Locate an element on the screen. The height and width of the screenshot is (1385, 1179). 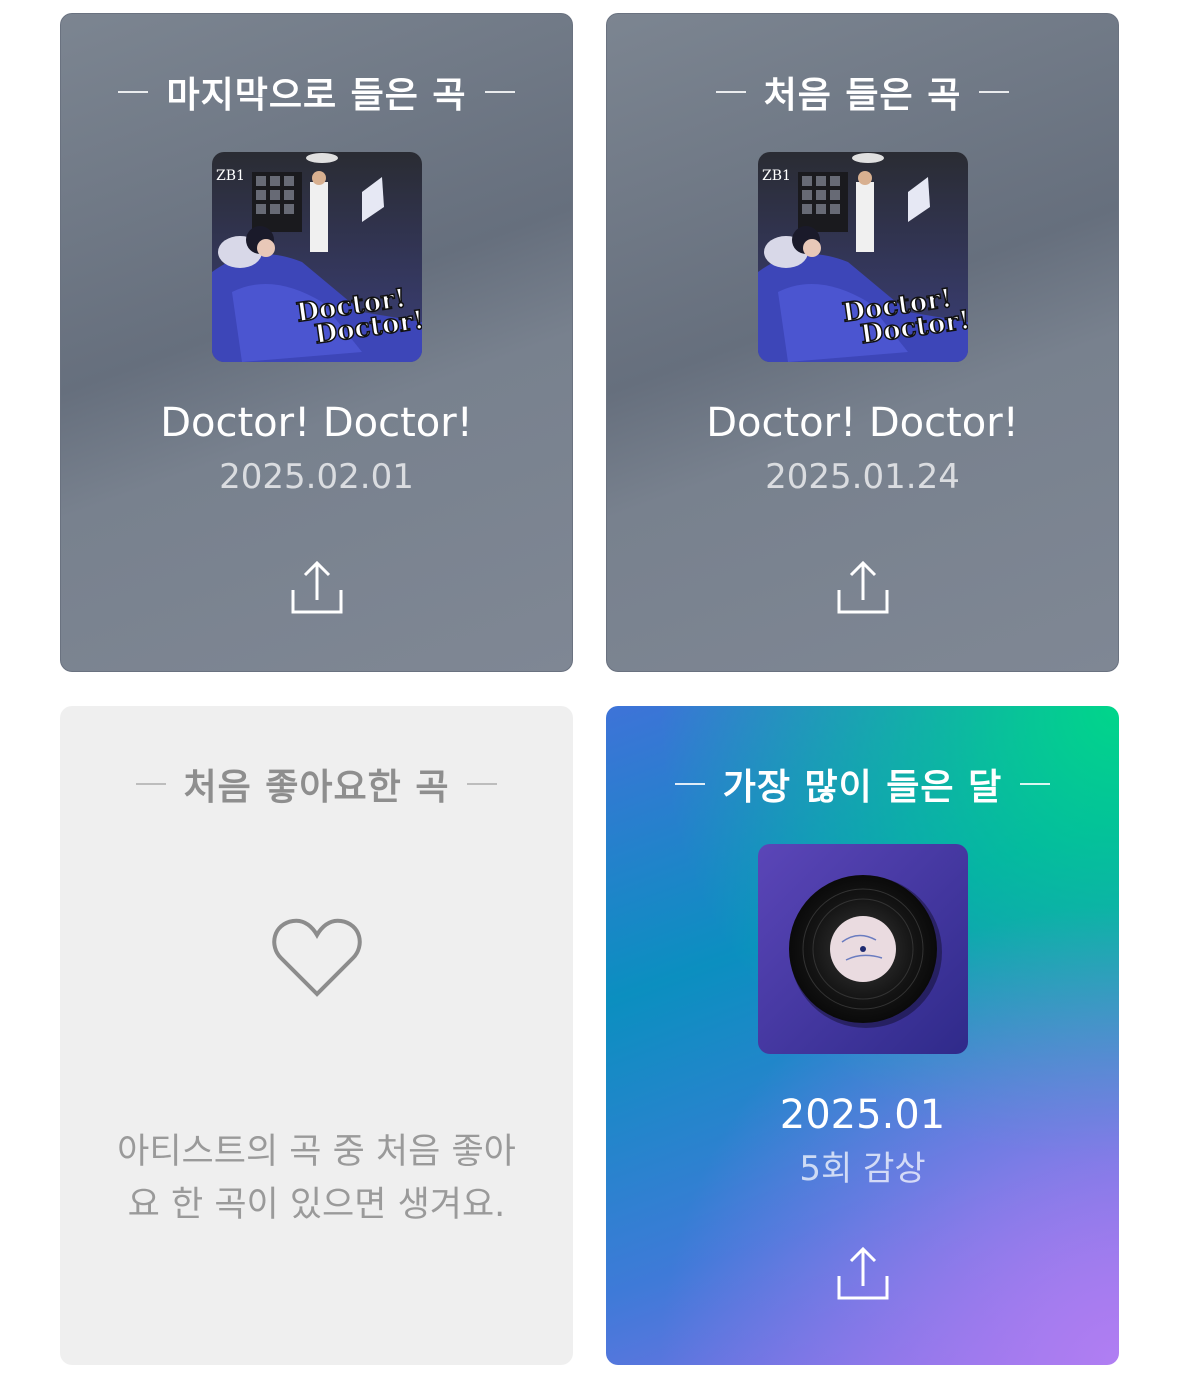
card-title: 처음 좋아요한 곡 is located at coordinates (316, 787).